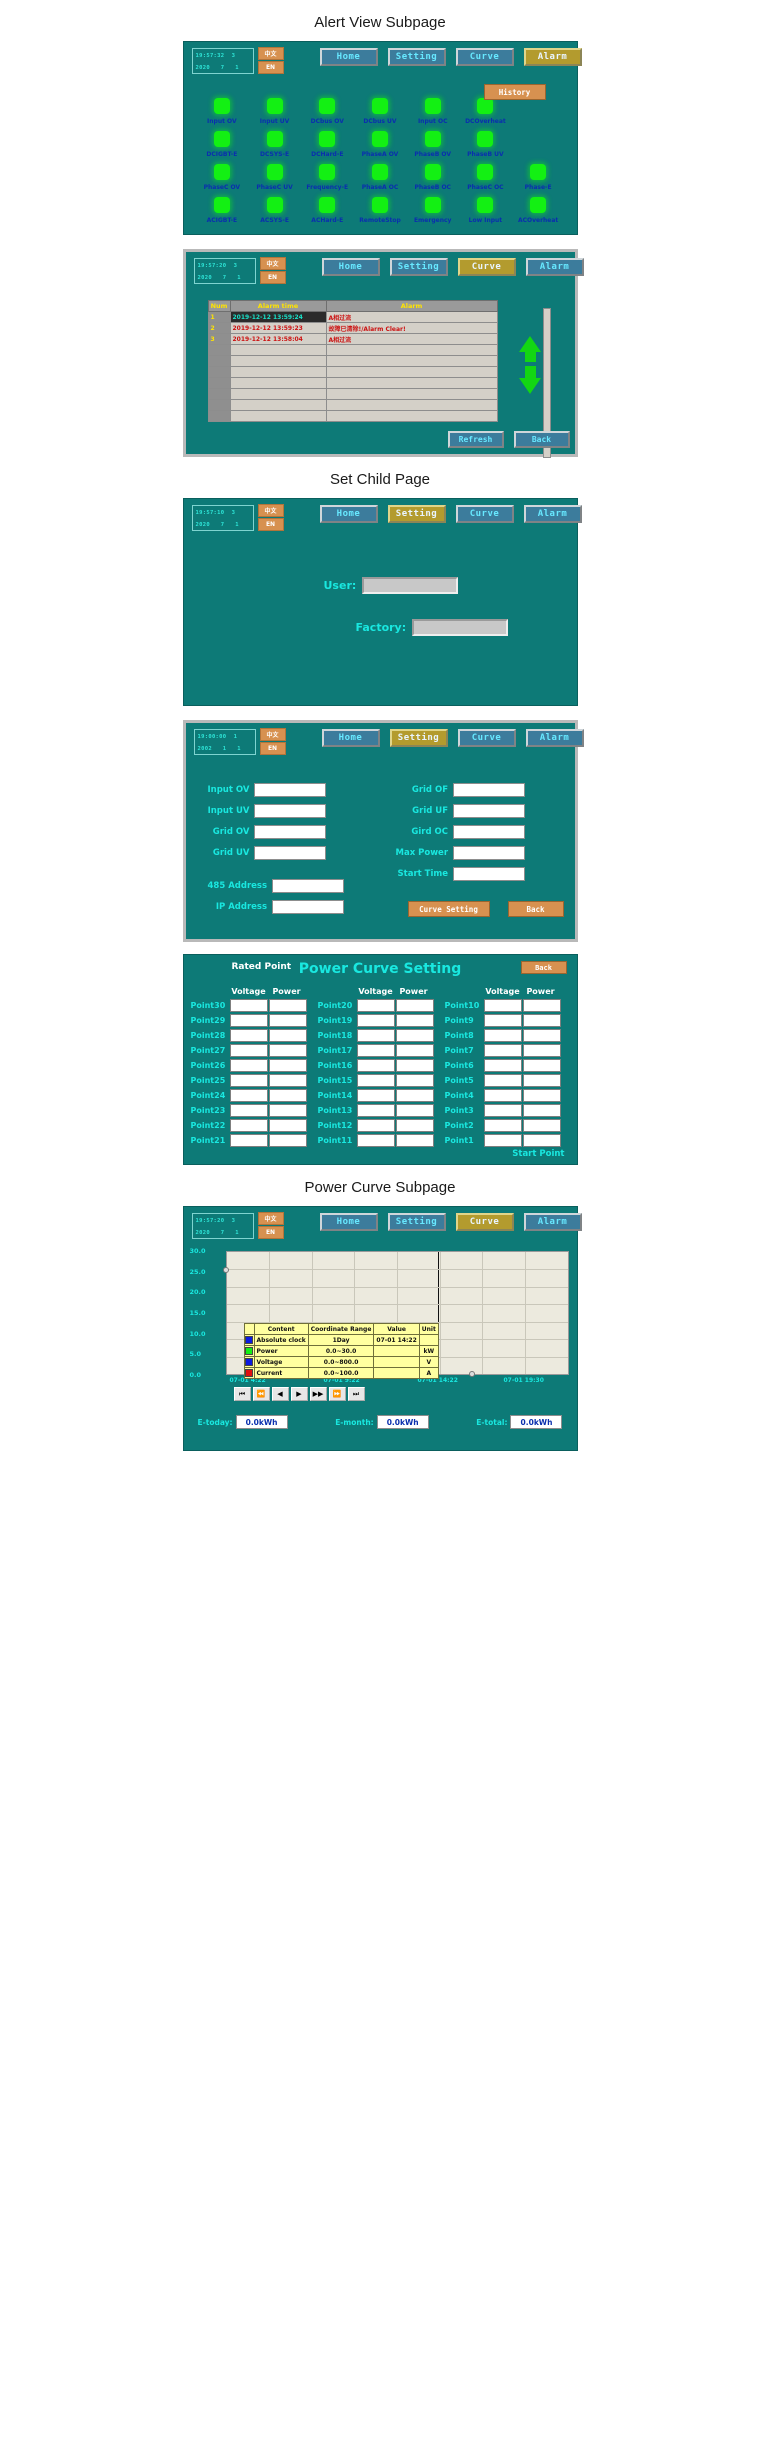 The image size is (760, 2451). I want to click on back-button: Back, so click(541, 439).